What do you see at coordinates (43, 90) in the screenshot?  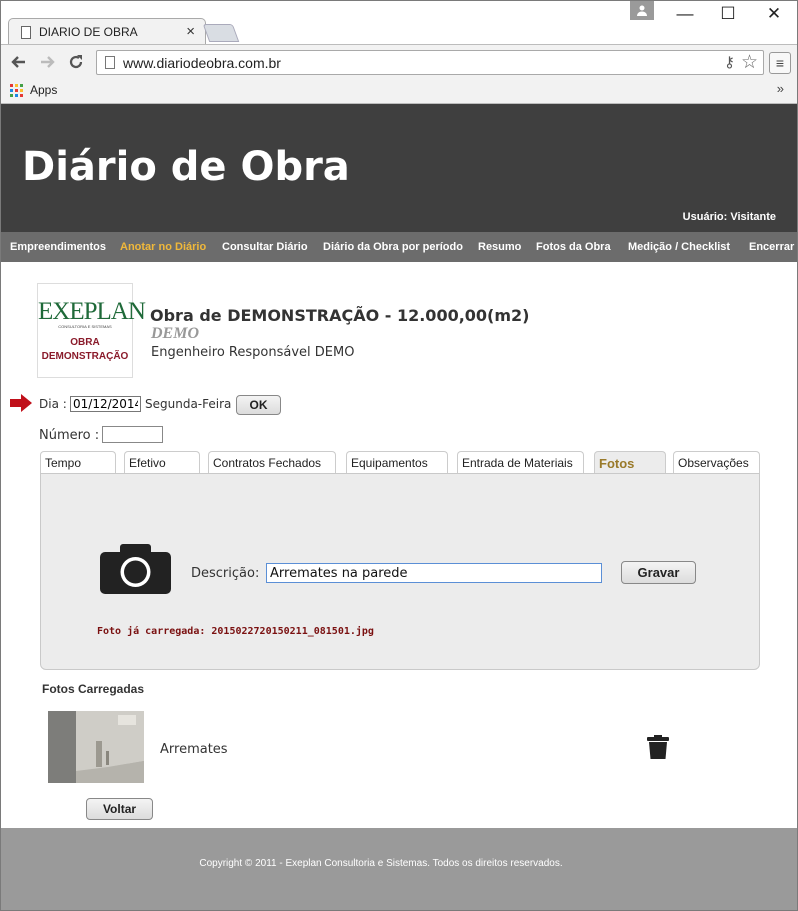 I see `apps-bookmark: Apps` at bounding box center [43, 90].